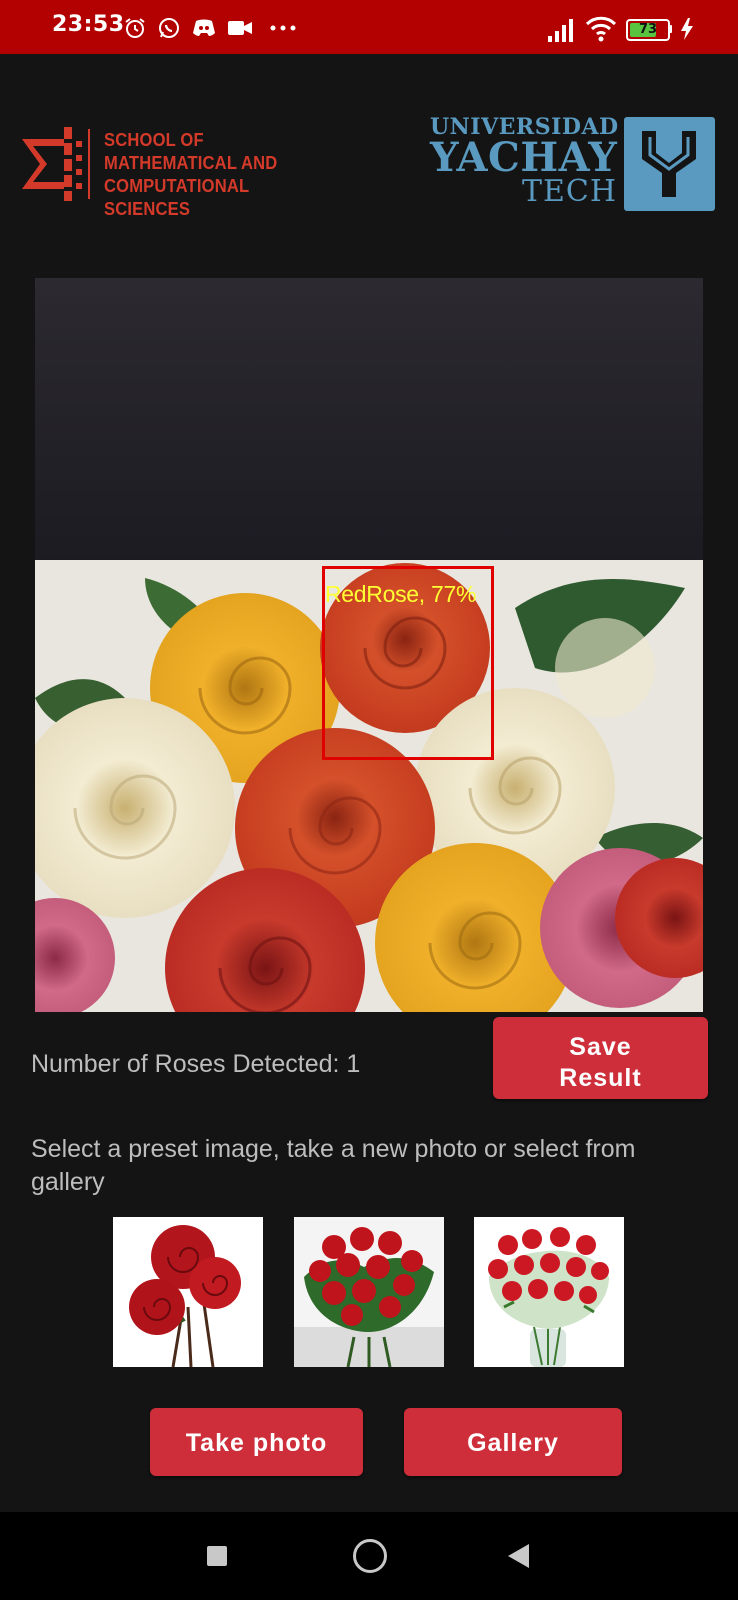  I want to click on yachay-emblem-icon, so click(669, 164).